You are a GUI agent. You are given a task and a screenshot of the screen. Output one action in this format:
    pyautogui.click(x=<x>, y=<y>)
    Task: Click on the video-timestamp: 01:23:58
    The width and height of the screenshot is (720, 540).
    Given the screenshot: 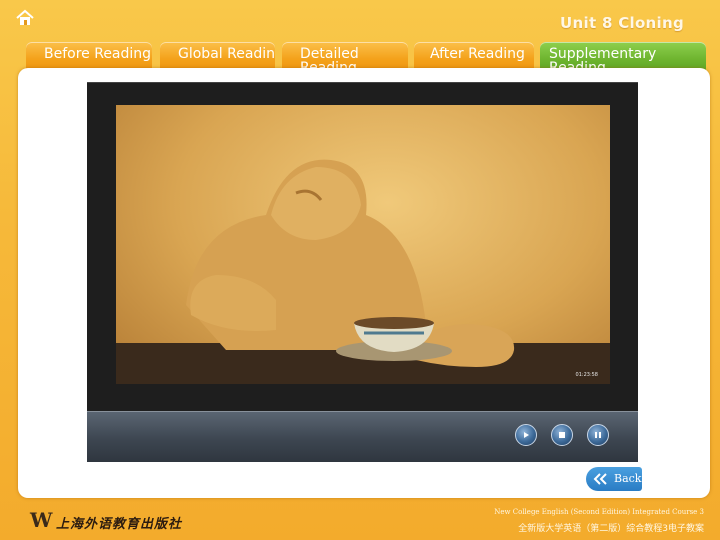 What is the action you would take?
    pyautogui.click(x=586, y=375)
    